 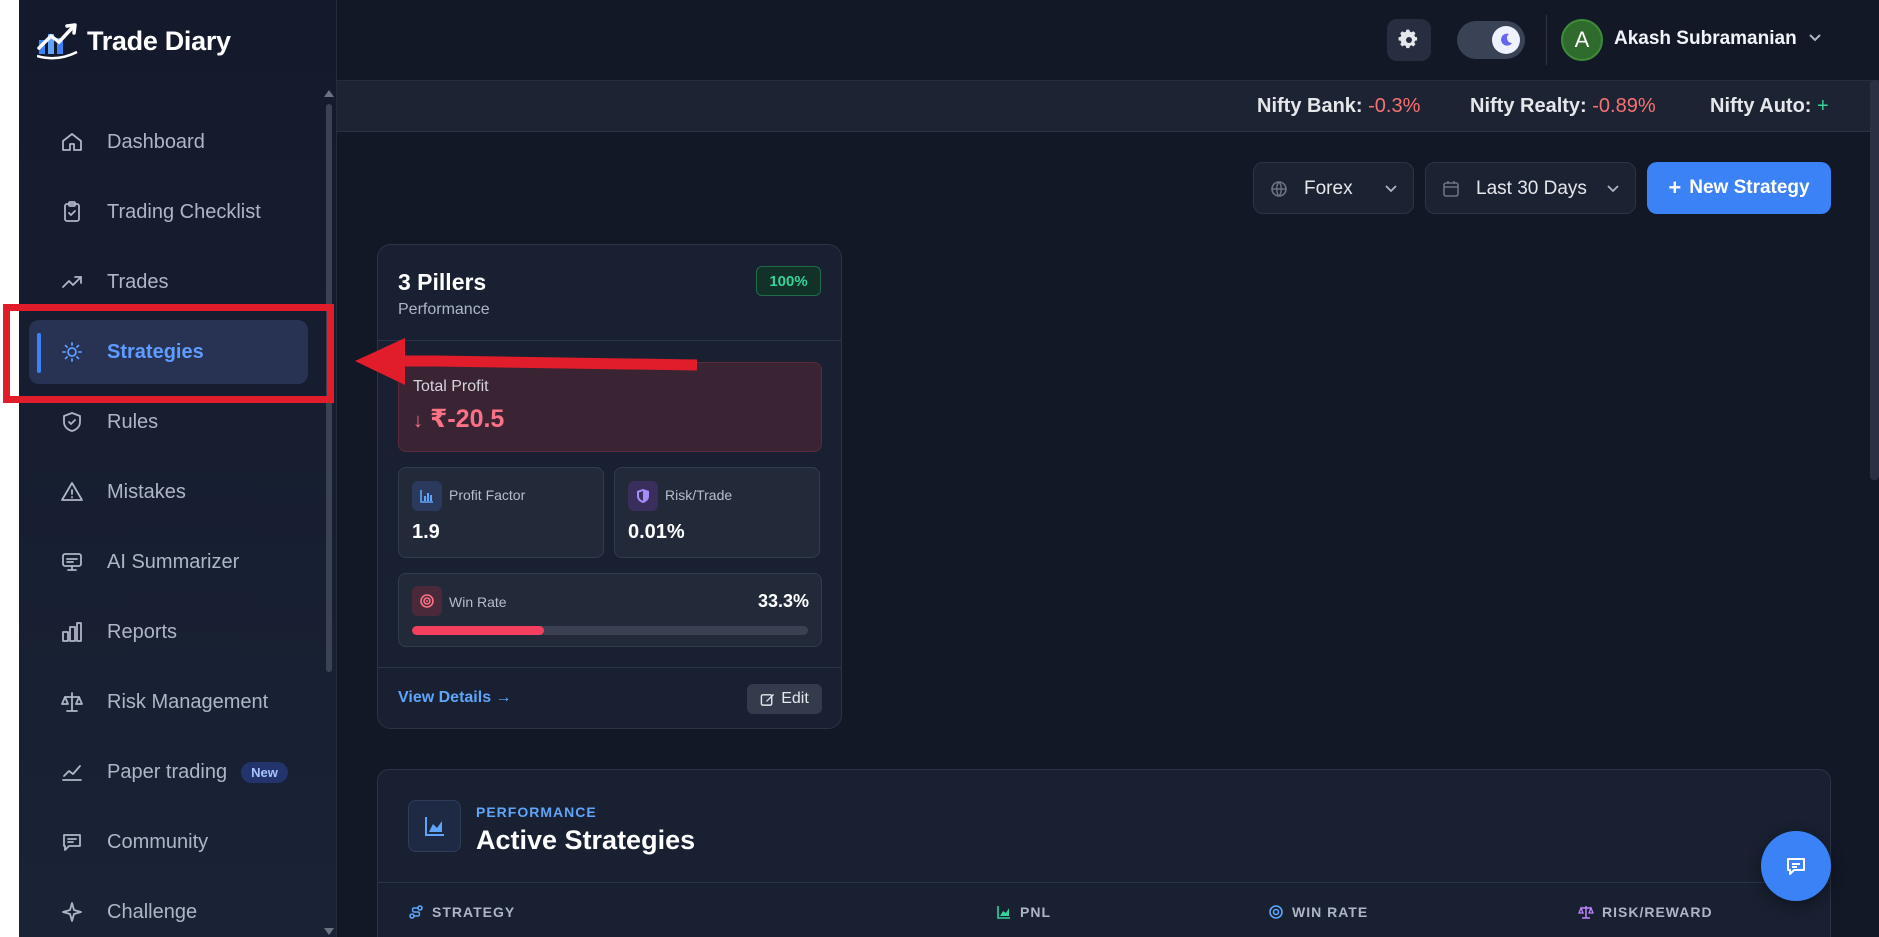 What do you see at coordinates (788, 281) in the screenshot?
I see `status-badge: 100%` at bounding box center [788, 281].